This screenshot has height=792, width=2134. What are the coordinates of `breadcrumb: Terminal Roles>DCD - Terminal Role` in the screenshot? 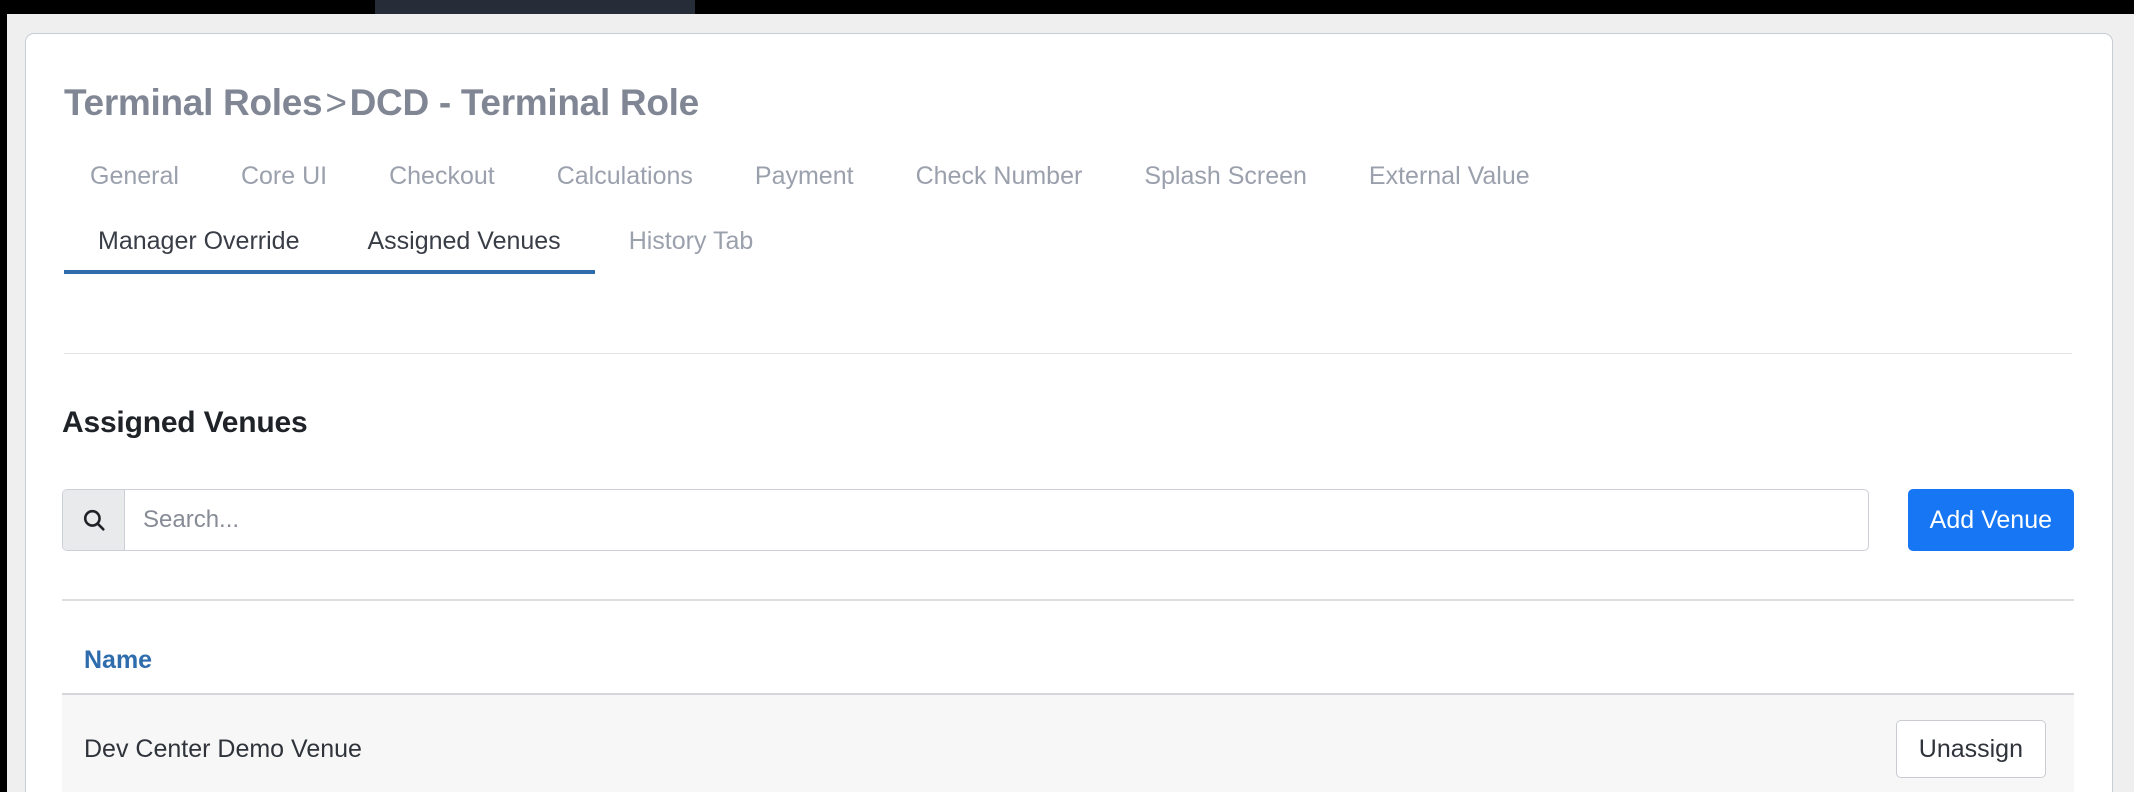 It's located at (381, 103).